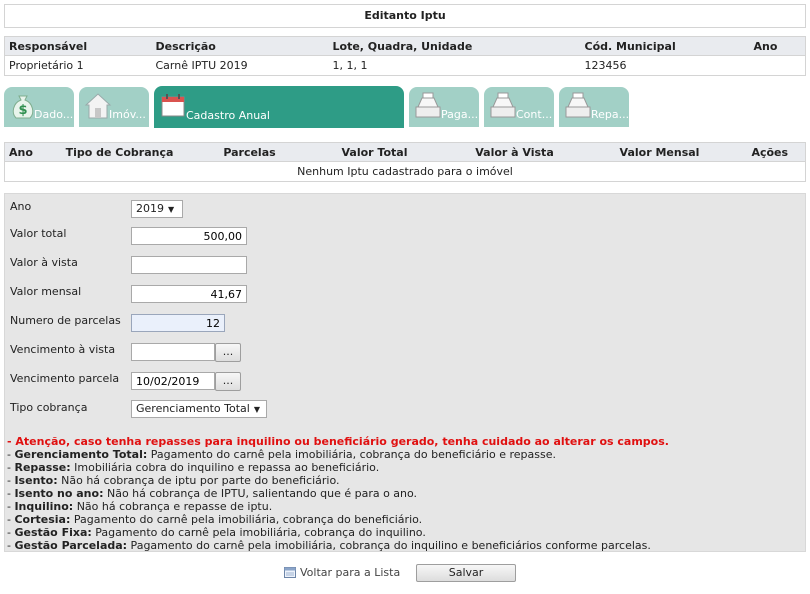  Describe the element at coordinates (44, 262) in the screenshot. I see `valor-vista-label: Valor à vista` at that location.